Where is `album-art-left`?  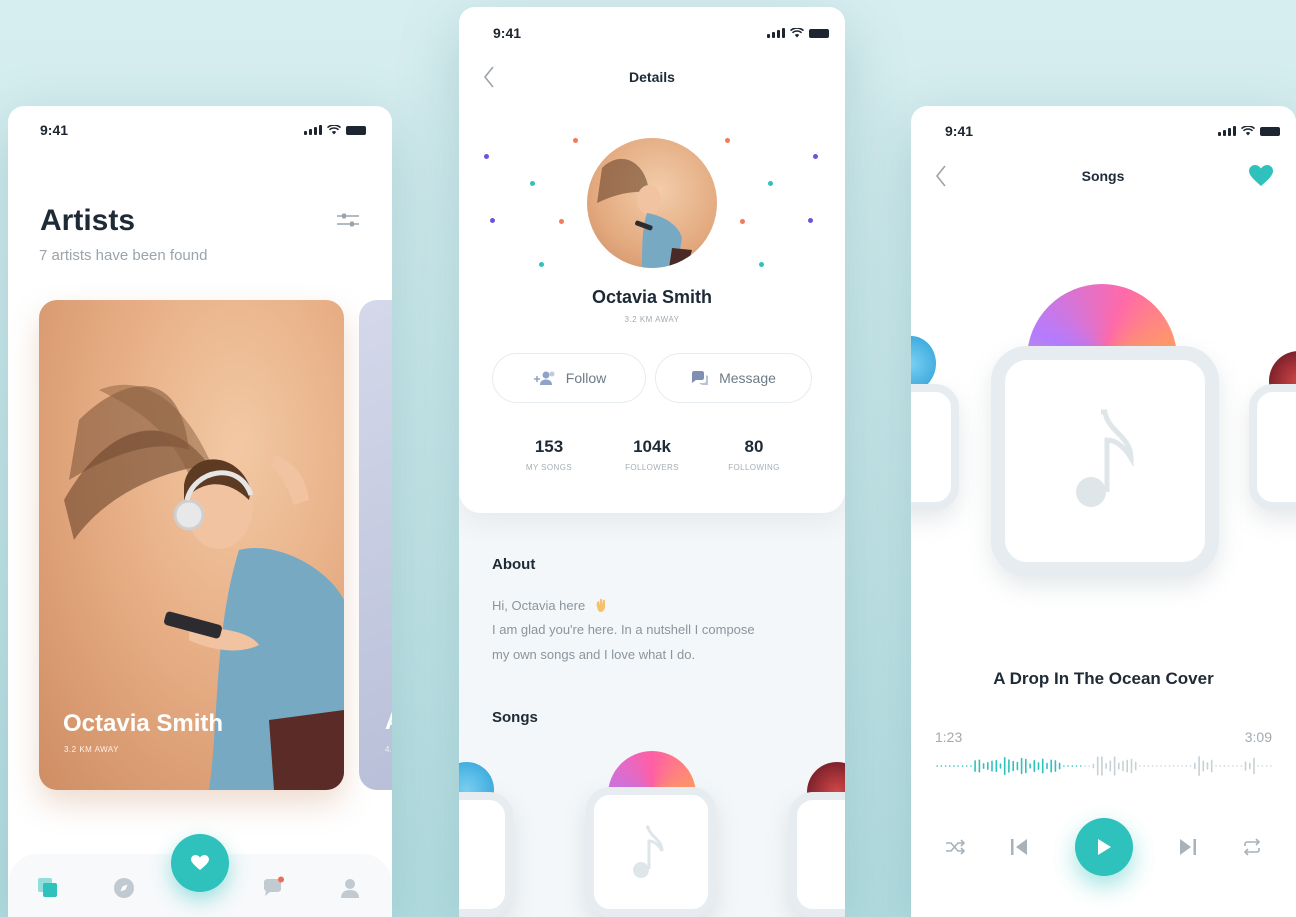
album-art-left is located at coordinates (923, 363).